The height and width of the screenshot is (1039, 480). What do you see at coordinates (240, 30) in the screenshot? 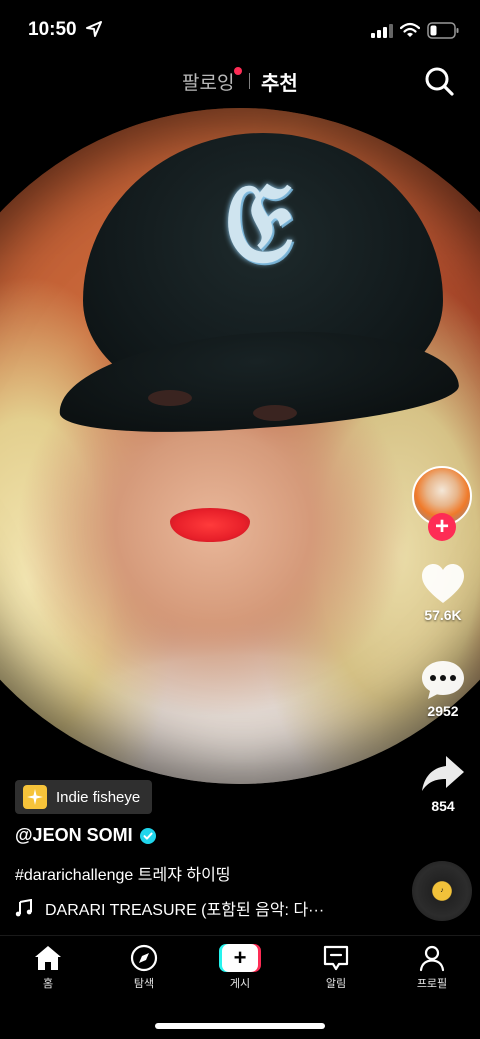
I see `status-bar: 10:50` at bounding box center [240, 30].